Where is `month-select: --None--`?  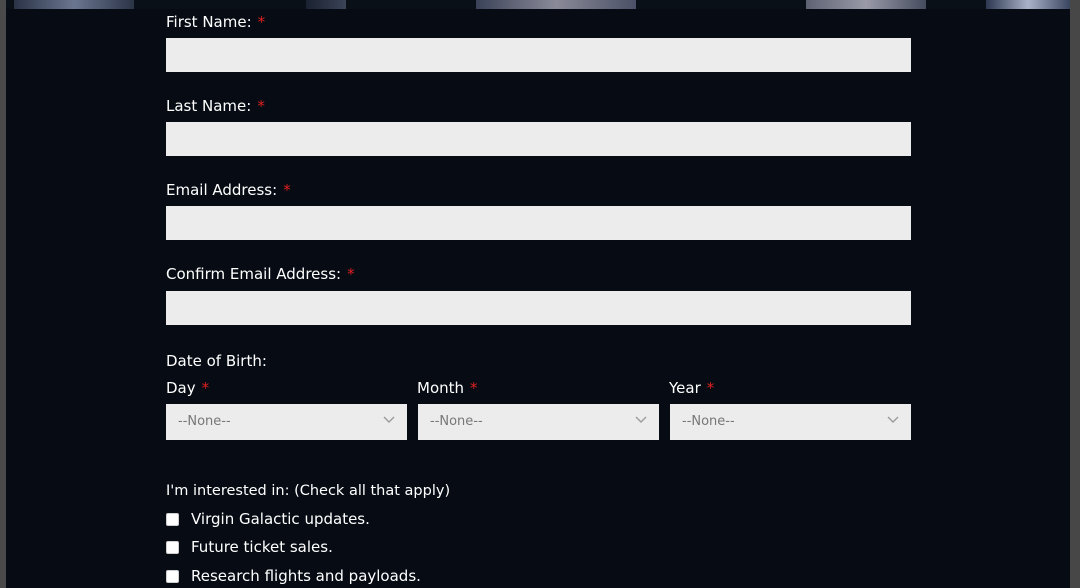
month-select: --None-- is located at coordinates (538, 422).